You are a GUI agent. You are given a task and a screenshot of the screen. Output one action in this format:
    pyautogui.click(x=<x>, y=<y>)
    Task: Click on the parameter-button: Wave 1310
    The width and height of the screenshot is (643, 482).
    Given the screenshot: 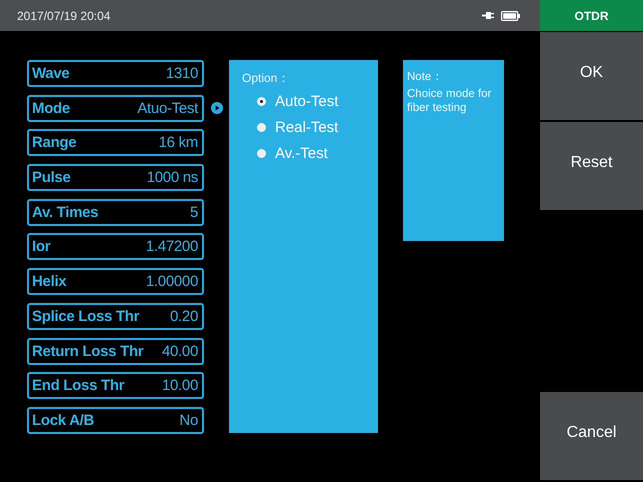 What is the action you would take?
    pyautogui.click(x=115, y=73)
    